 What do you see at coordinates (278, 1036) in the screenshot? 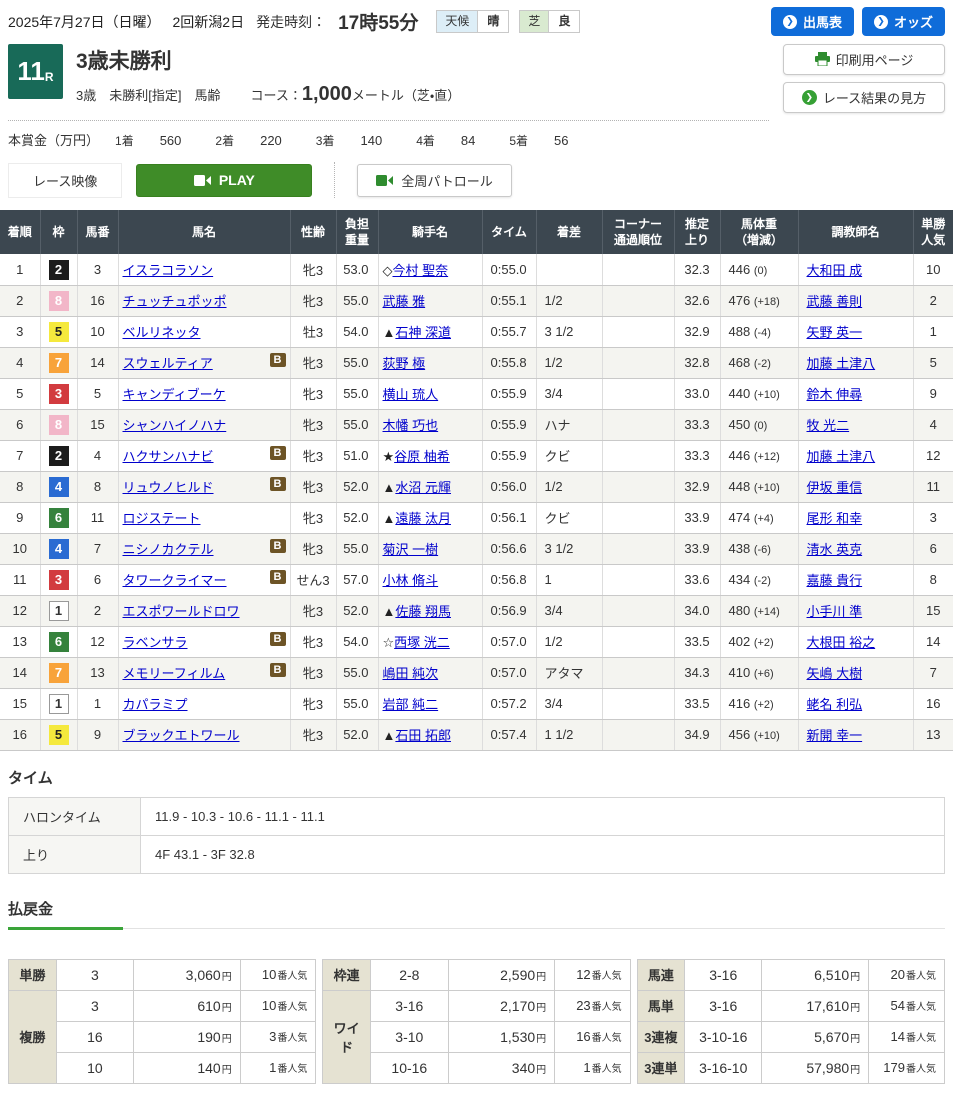
I see `payout-popularity: 3番人気` at bounding box center [278, 1036].